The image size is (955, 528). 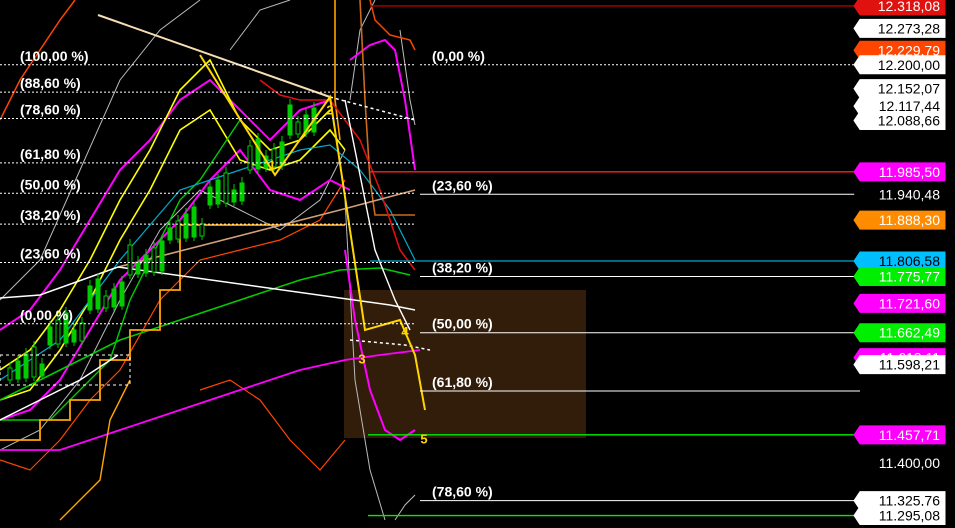 What do you see at coordinates (46, 315) in the screenshot?
I see `fib-left-label: (0,00 %)` at bounding box center [46, 315].